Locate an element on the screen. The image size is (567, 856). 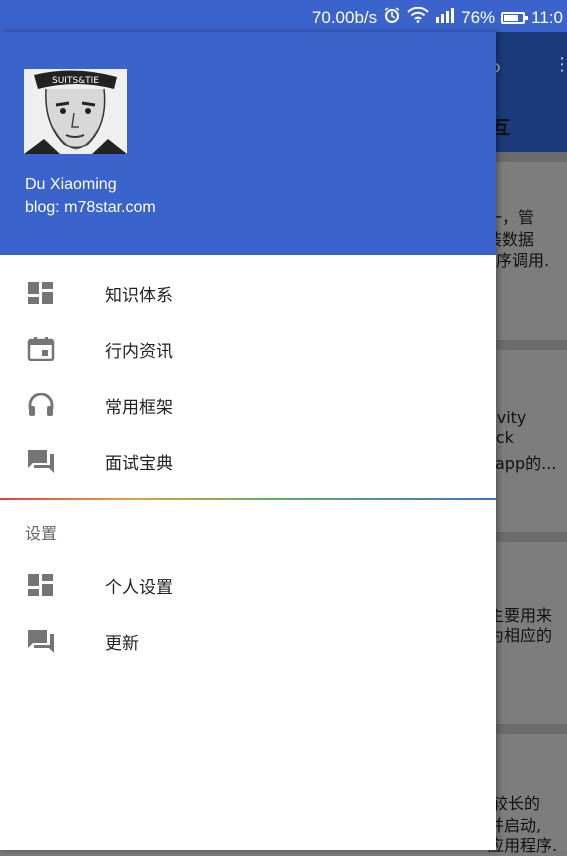
user-name: Du Xiaoming is located at coordinates (71, 184).